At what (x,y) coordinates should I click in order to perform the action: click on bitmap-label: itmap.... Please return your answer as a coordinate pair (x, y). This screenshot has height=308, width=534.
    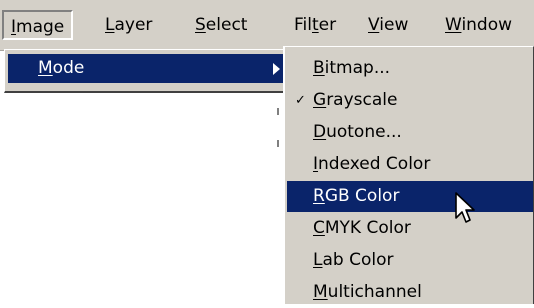
    Looking at the image, I should click on (357, 68).